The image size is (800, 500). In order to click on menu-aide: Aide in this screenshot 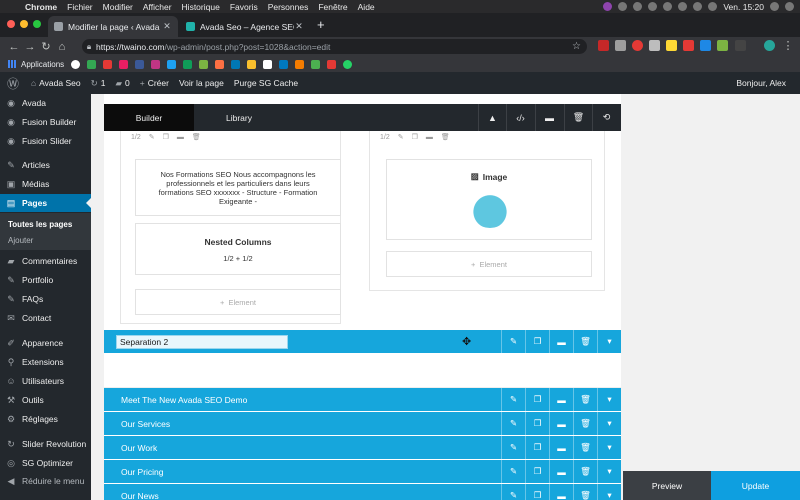, I will do `click(366, 7)`.